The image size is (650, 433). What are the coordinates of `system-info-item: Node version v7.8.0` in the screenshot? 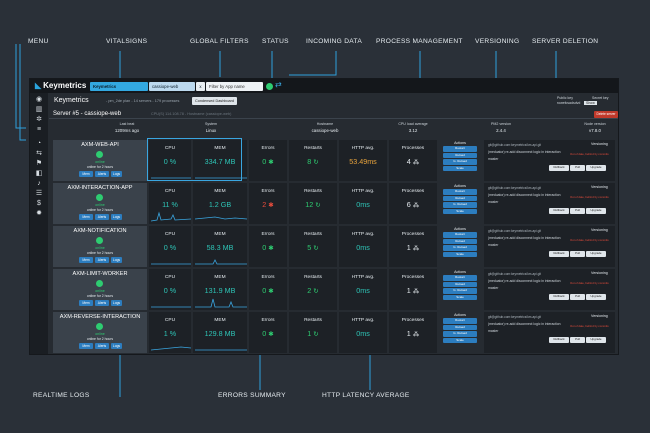 It's located at (586, 127).